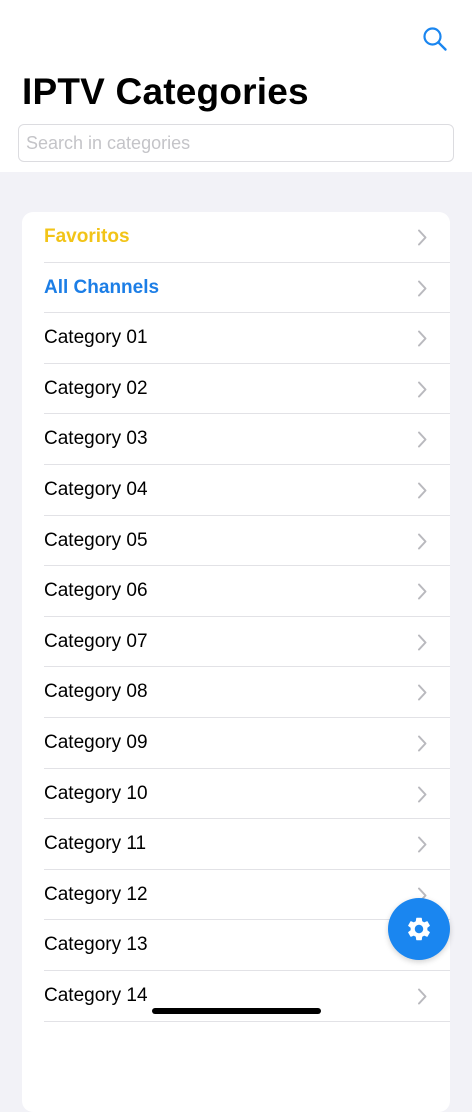 This screenshot has height=1112, width=472. What do you see at coordinates (96, 489) in the screenshot?
I see `list-item-label: Category 04` at bounding box center [96, 489].